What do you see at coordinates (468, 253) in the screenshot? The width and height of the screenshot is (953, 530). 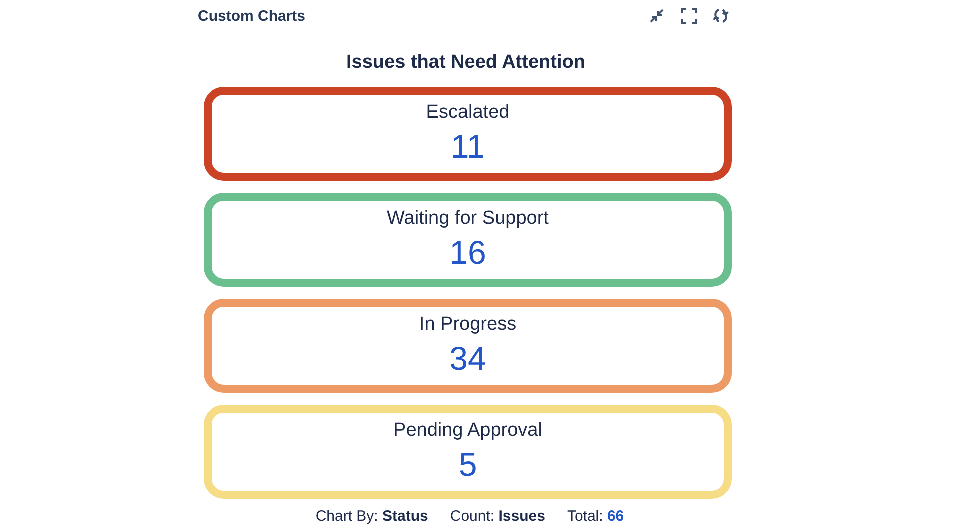 I see `issue-count: 16` at bounding box center [468, 253].